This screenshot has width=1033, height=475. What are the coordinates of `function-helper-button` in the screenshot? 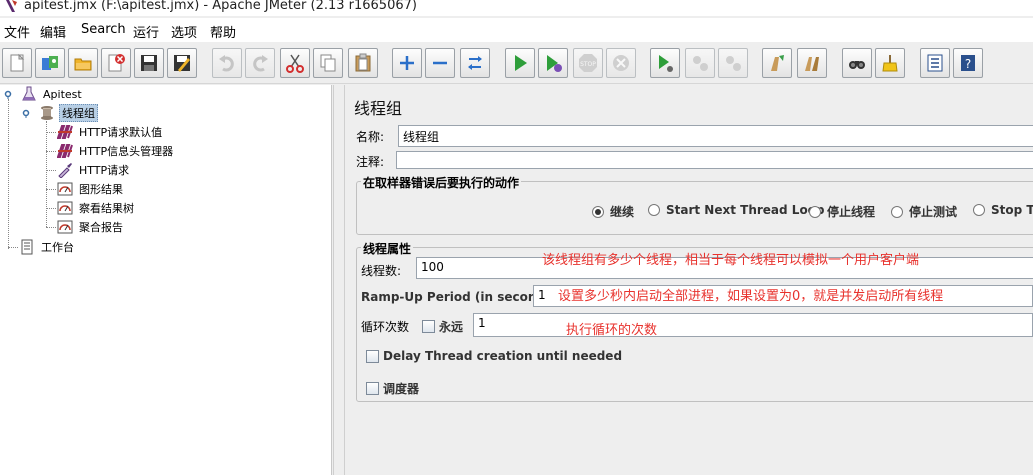 It's located at (935, 63).